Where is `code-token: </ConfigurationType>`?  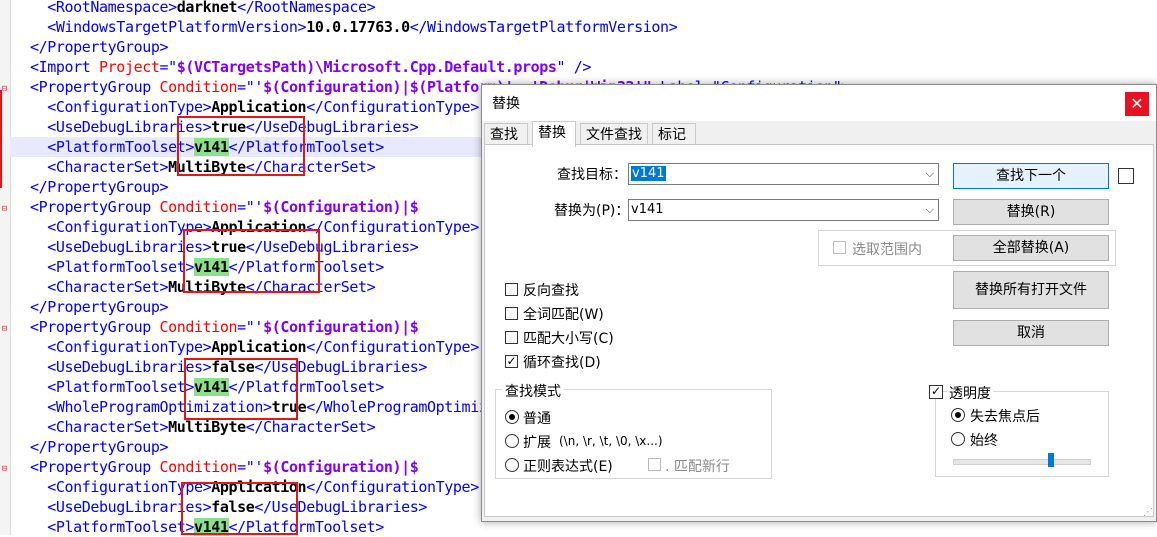 code-token: </ConfigurationType> is located at coordinates (392, 487).